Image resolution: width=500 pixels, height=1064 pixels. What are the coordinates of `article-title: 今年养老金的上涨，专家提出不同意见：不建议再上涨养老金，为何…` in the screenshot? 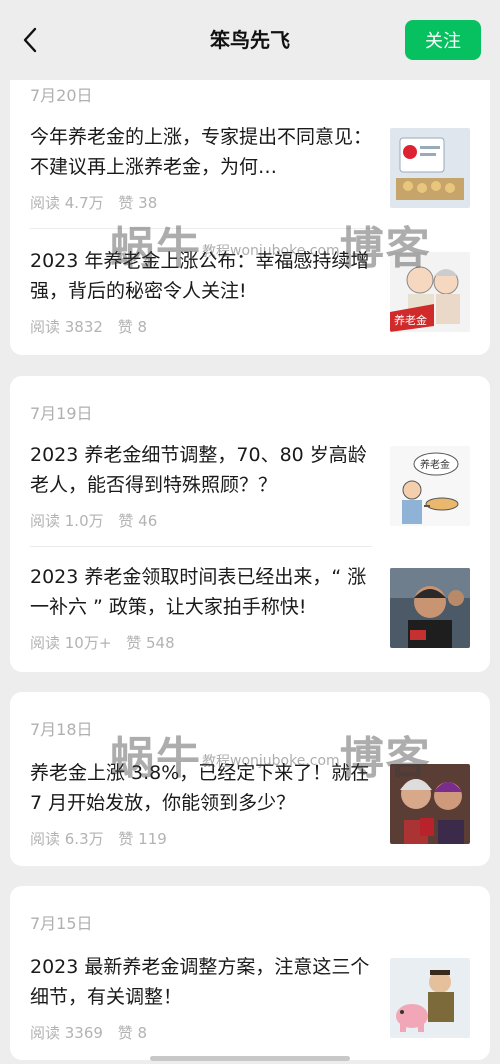 It's located at (201, 152).